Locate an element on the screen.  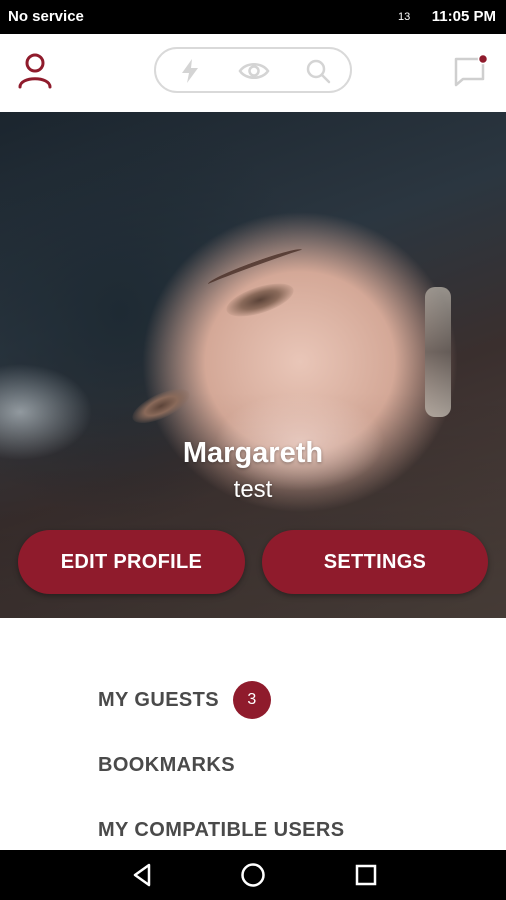
back-icon is located at coordinates (142, 875).